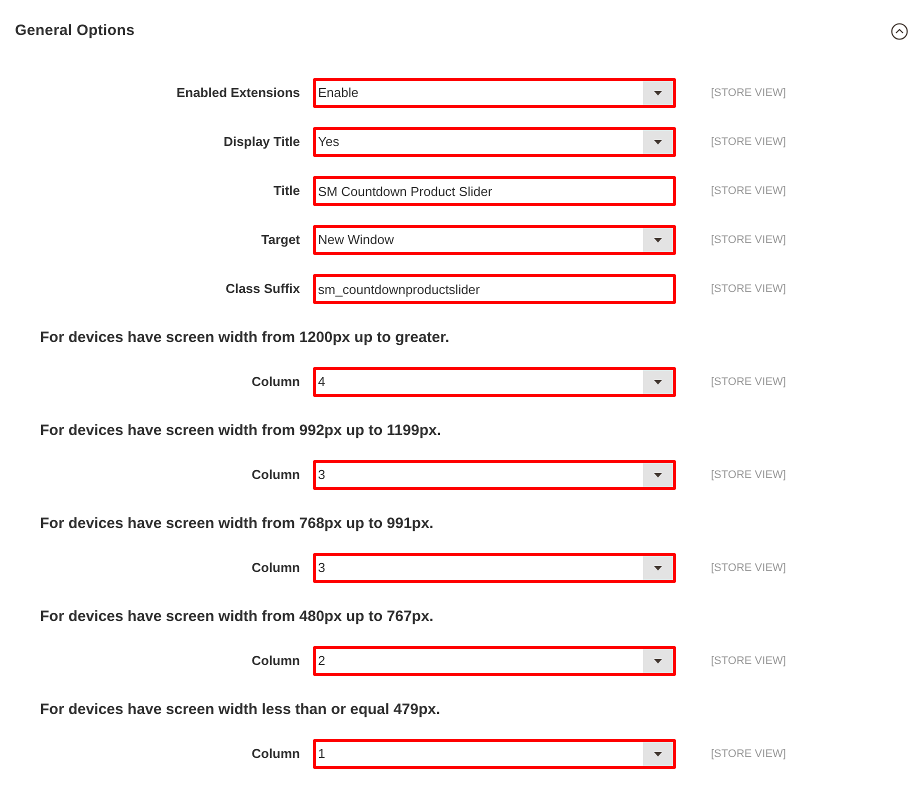 The height and width of the screenshot is (792, 922). What do you see at coordinates (494, 240) in the screenshot?
I see `select-field: New Window` at bounding box center [494, 240].